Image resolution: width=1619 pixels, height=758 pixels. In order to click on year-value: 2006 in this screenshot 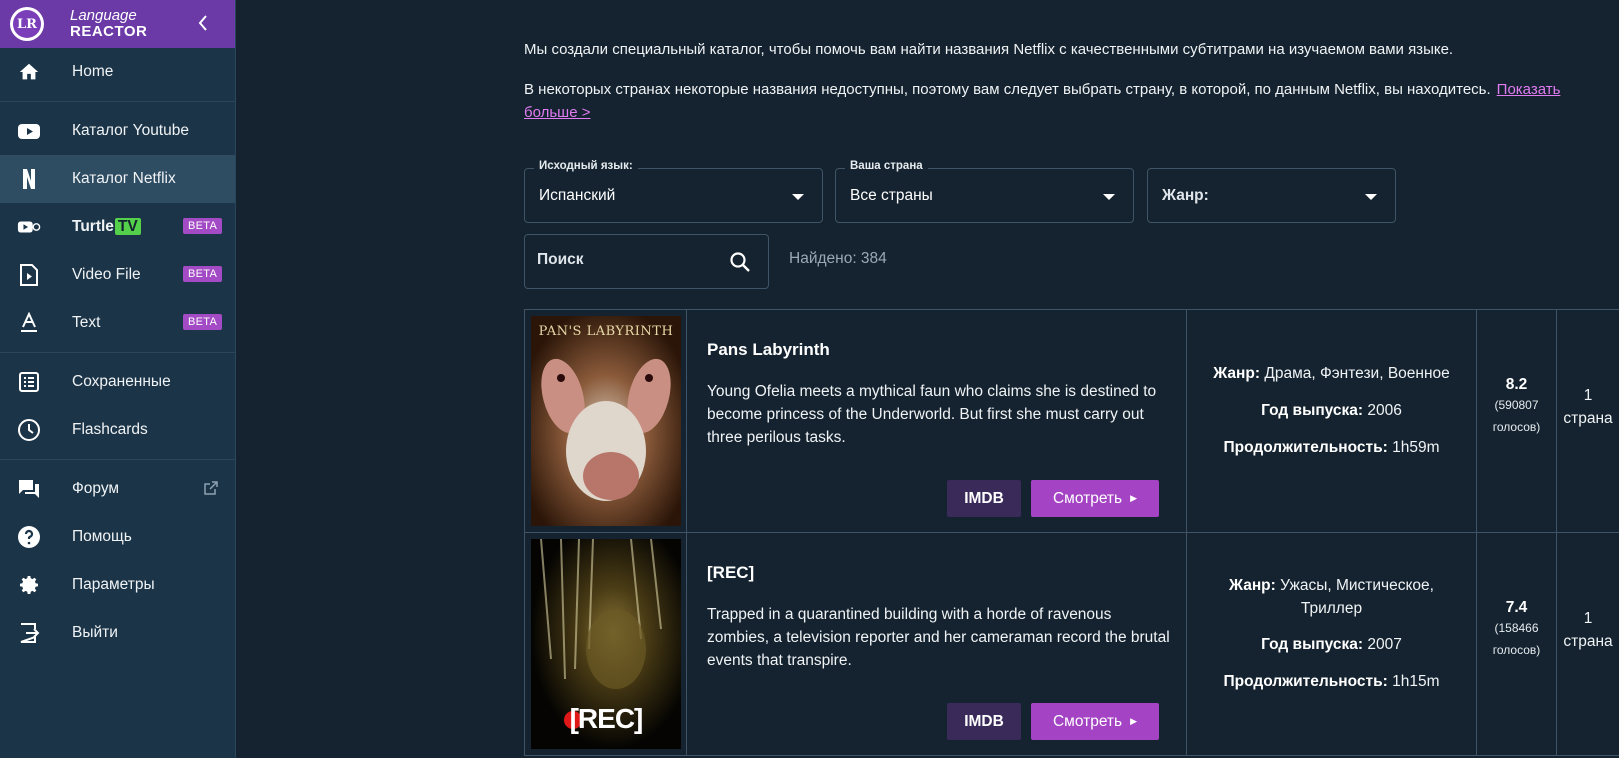, I will do `click(1384, 410)`.